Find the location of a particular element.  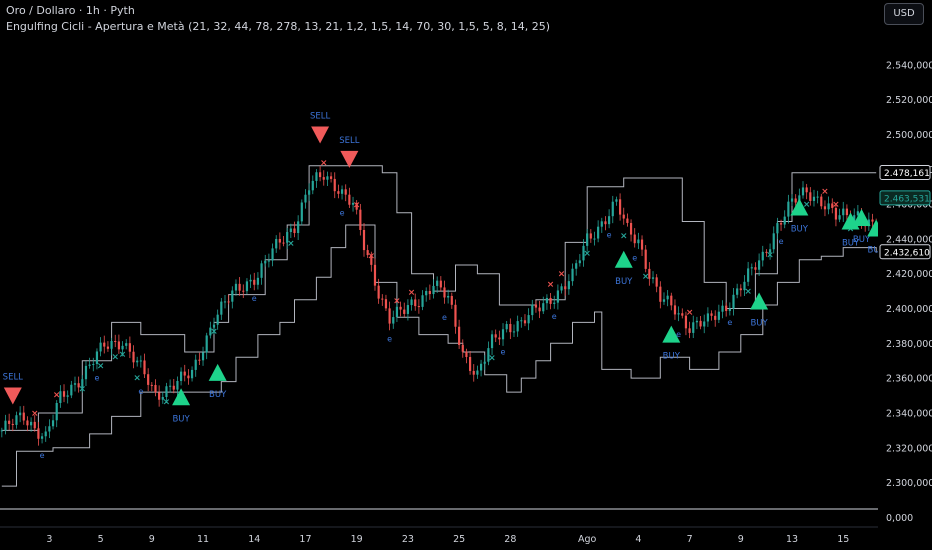

x-tick-label: 13 is located at coordinates (792, 539).